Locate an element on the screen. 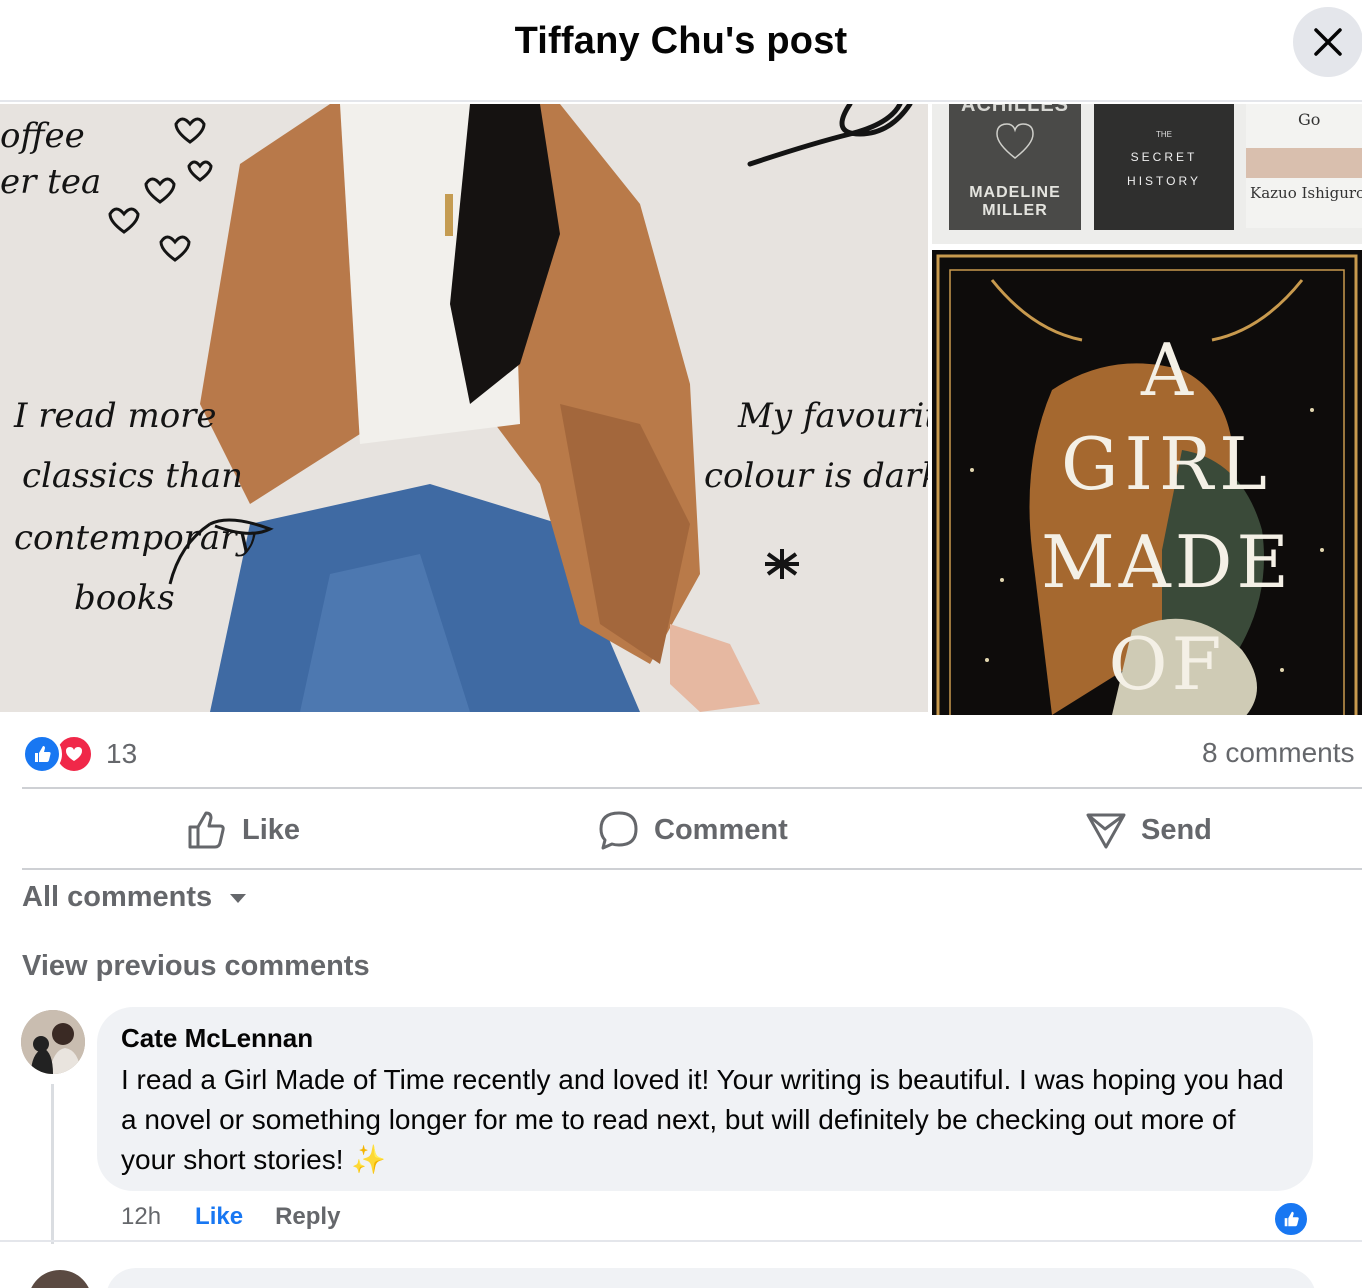 The height and width of the screenshot is (1288, 1362). view-previous-comments-link: View previous comments is located at coordinates (196, 966).